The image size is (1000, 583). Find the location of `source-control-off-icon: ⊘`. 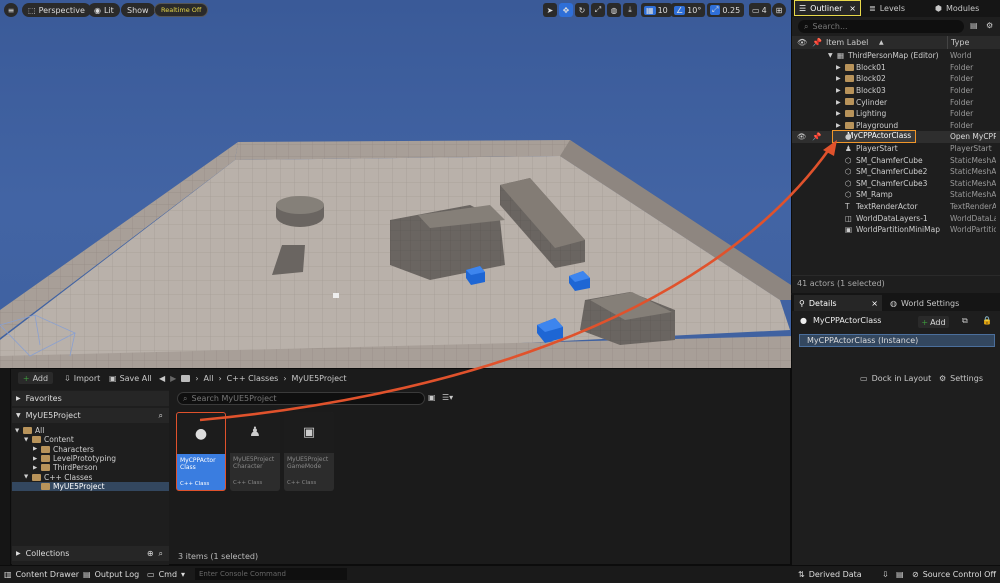

source-control-off-icon: ⊘ is located at coordinates (915, 574).